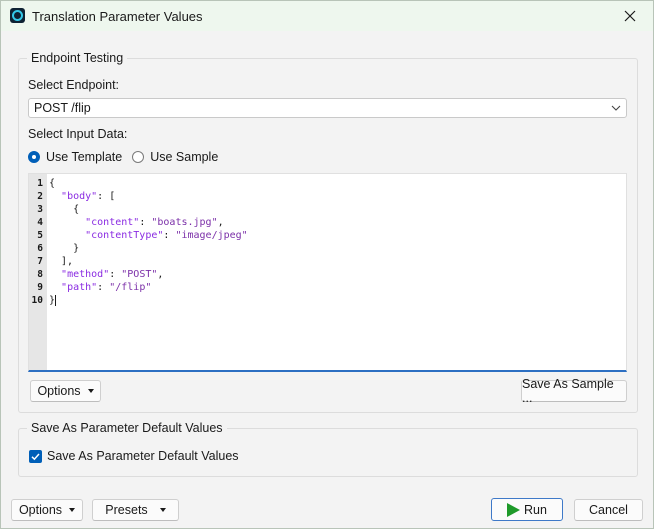 The height and width of the screenshot is (529, 654). I want to click on line-number: 7, so click(40, 261).